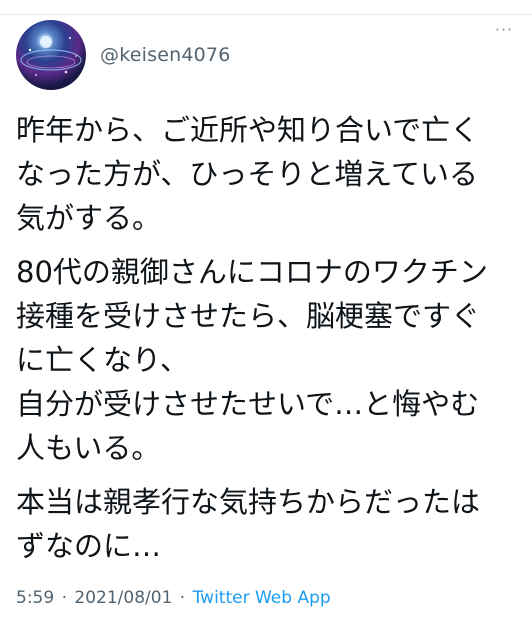  What do you see at coordinates (266, 56) in the screenshot?
I see `tweet-header: @keisen4076 ···` at bounding box center [266, 56].